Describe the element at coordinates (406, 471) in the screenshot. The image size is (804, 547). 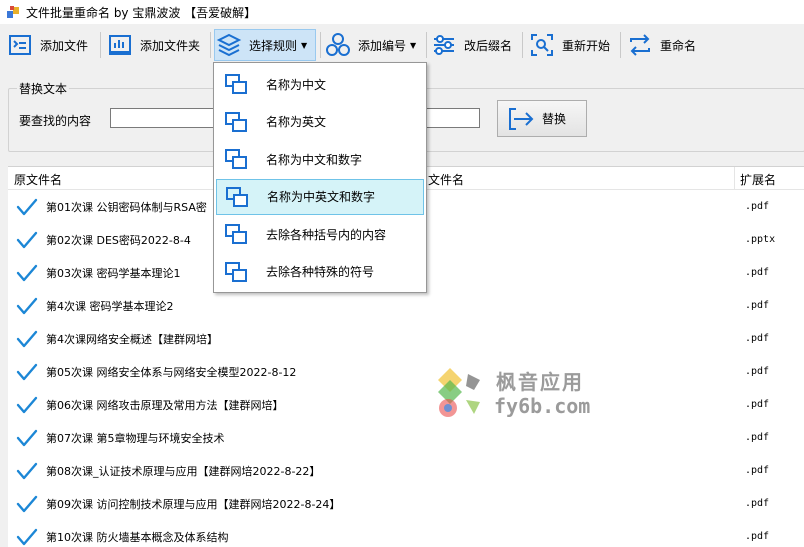
I see `table-row: 第08次课_认证技术原理与应用【建群网培2022-8-22】 .pdf` at that location.